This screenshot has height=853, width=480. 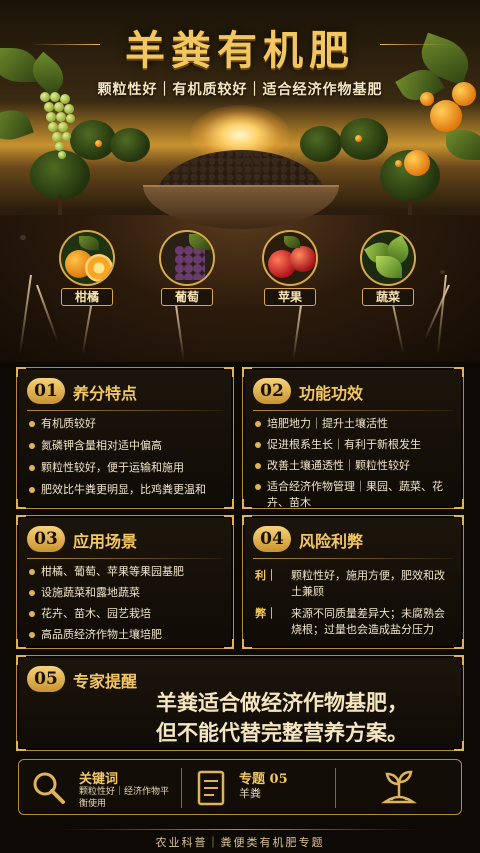 What do you see at coordinates (87, 258) in the screenshot?
I see `citrus-icon` at bounding box center [87, 258].